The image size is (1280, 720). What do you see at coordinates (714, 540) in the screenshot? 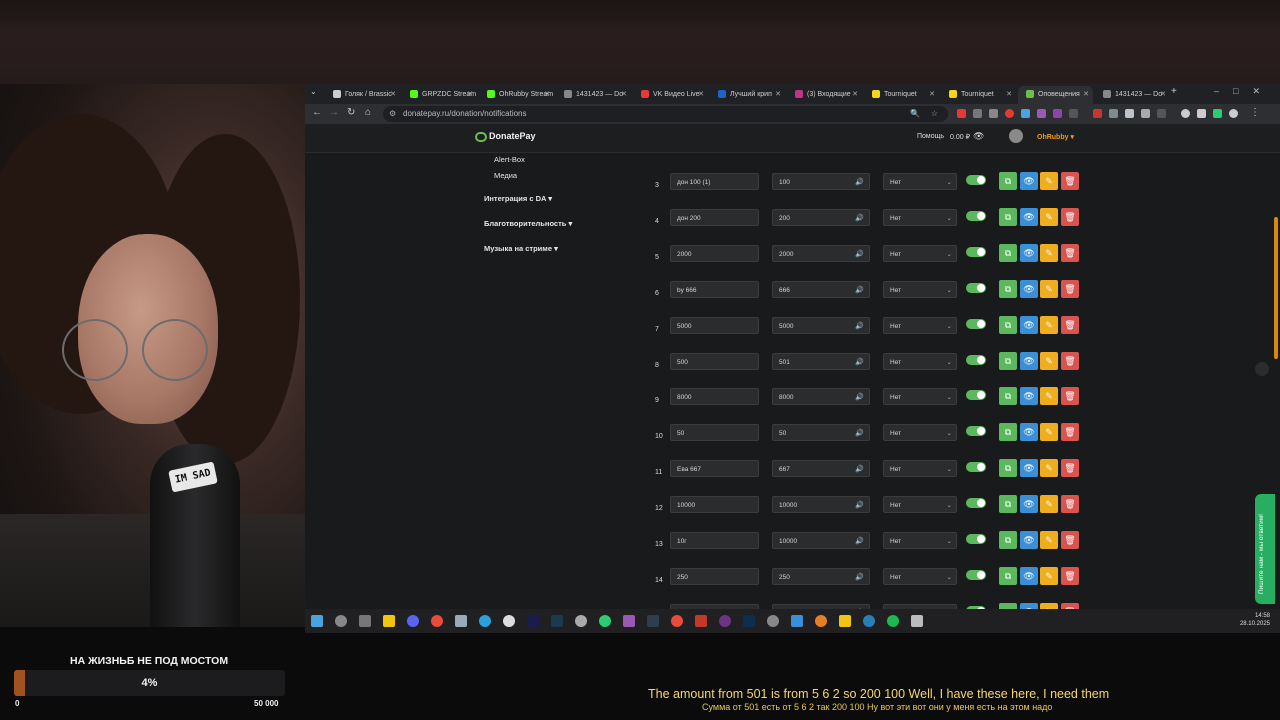
I see `alert-name-input: 10г` at bounding box center [714, 540].